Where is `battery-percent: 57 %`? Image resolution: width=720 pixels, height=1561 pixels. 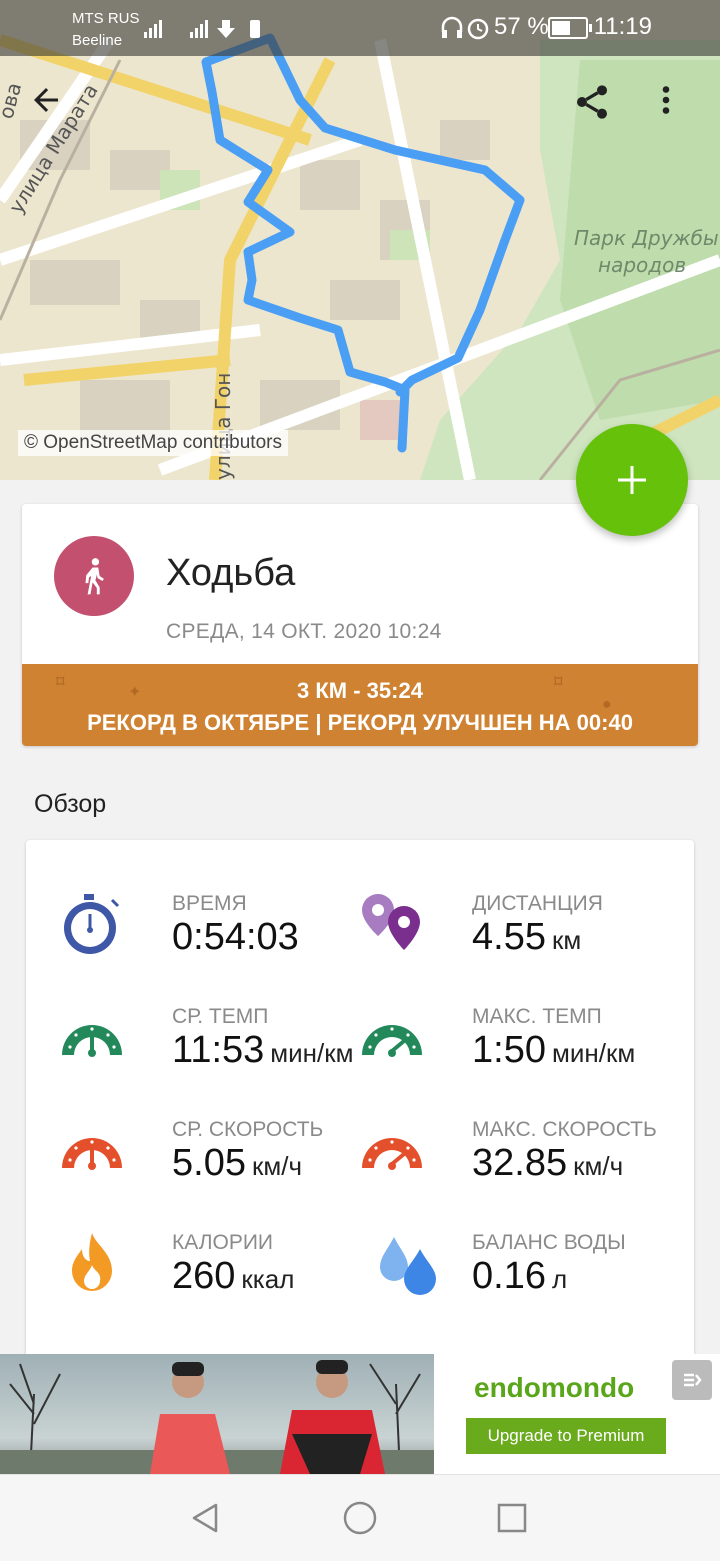
battery-percent: 57 % is located at coordinates (521, 26).